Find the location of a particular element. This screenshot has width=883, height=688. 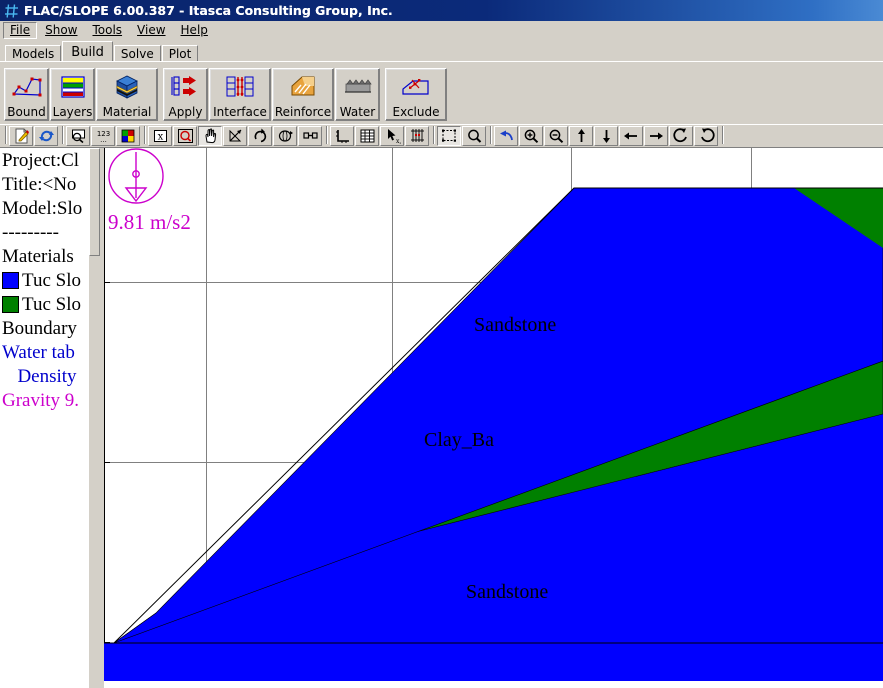

legend-row-boundary: Boundary is located at coordinates (51, 329).